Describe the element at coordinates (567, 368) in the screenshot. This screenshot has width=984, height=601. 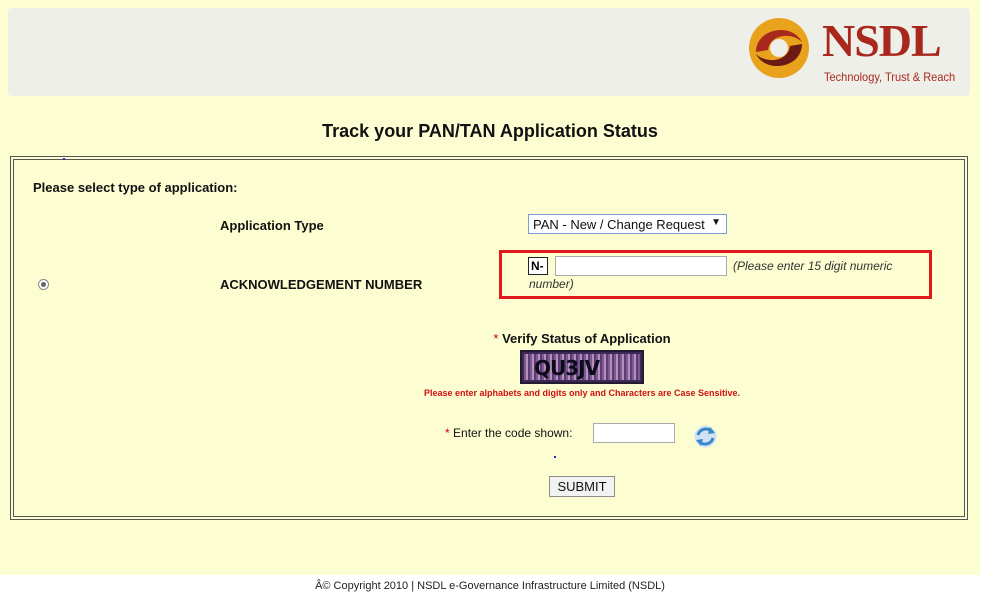
I see `captcha-text: QU3JV` at that location.